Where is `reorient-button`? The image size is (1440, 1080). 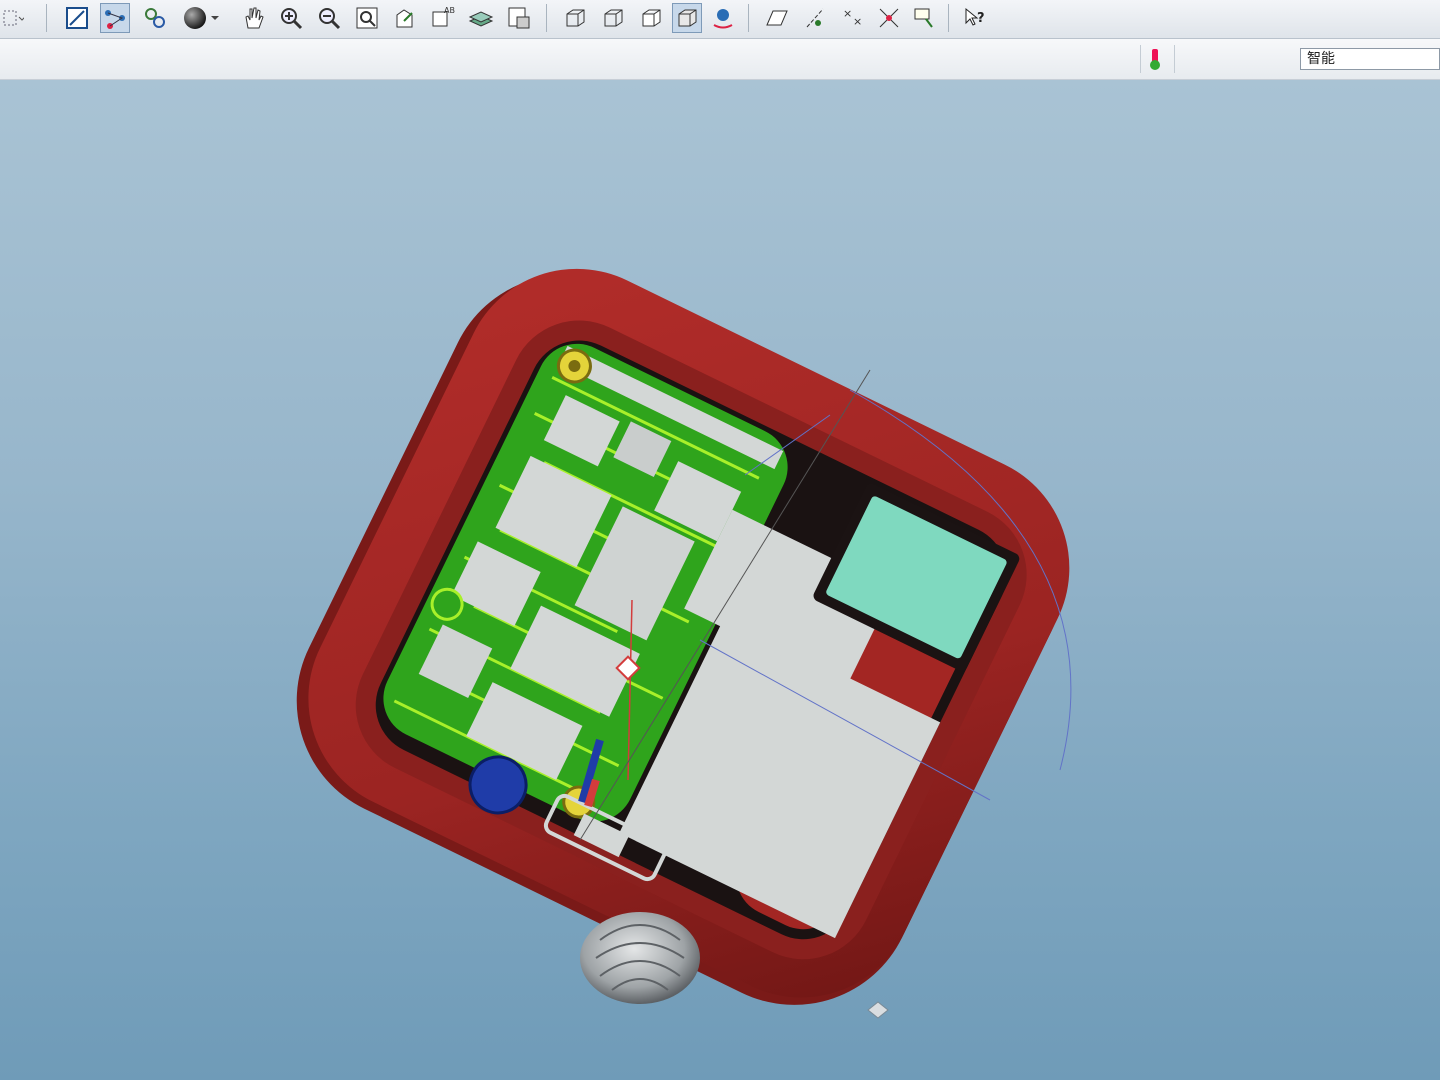
reorient-button is located at coordinates (405, 18).